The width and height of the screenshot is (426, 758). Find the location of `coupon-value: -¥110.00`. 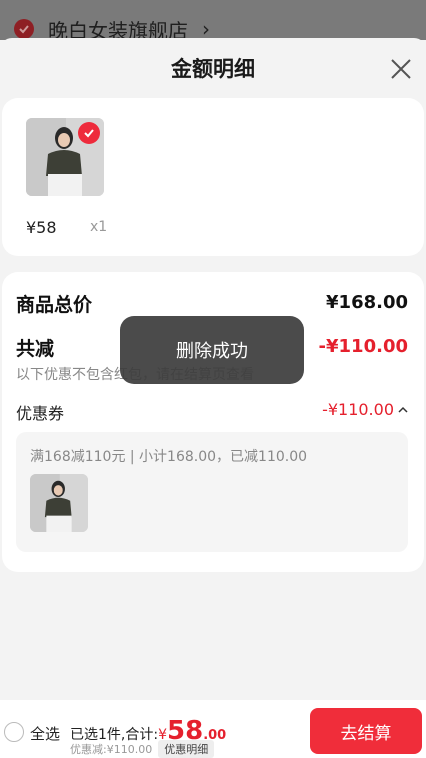

coupon-value: -¥110.00 is located at coordinates (358, 409).